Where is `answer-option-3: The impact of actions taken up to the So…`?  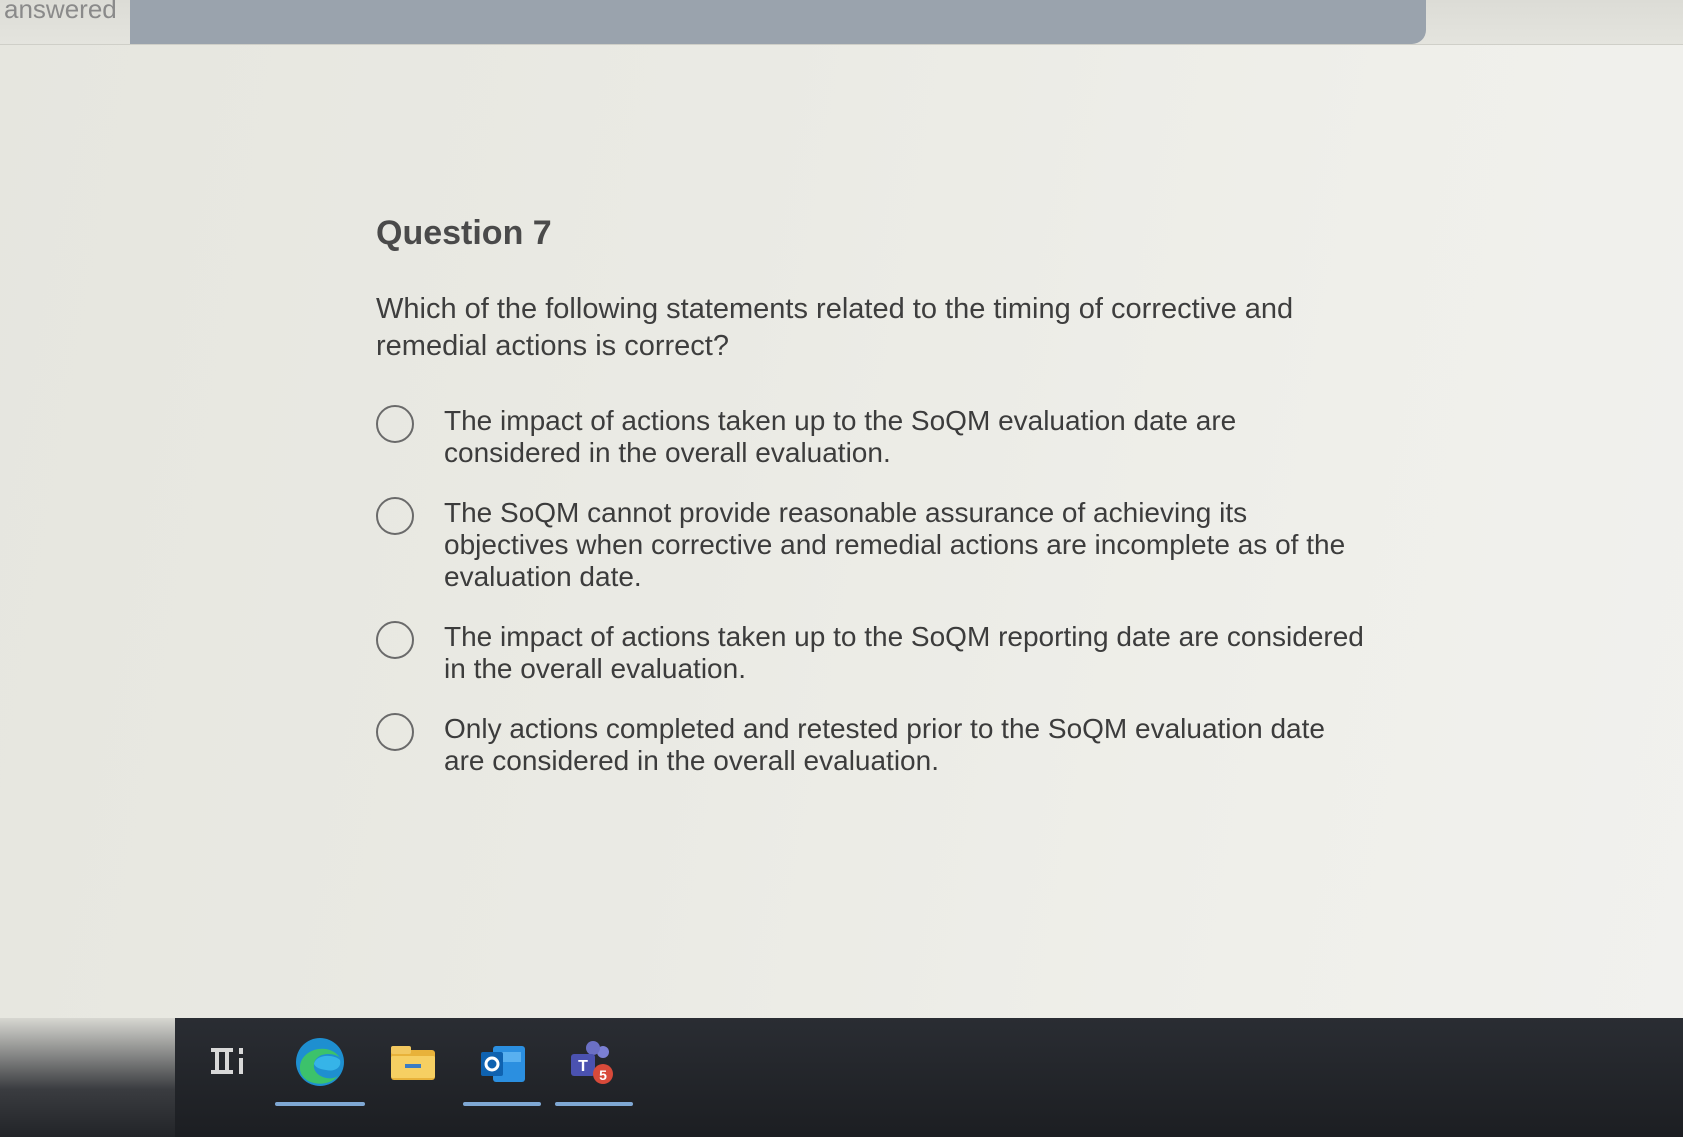
answer-option-3: The impact of actions taken up to the So… is located at coordinates (871, 653).